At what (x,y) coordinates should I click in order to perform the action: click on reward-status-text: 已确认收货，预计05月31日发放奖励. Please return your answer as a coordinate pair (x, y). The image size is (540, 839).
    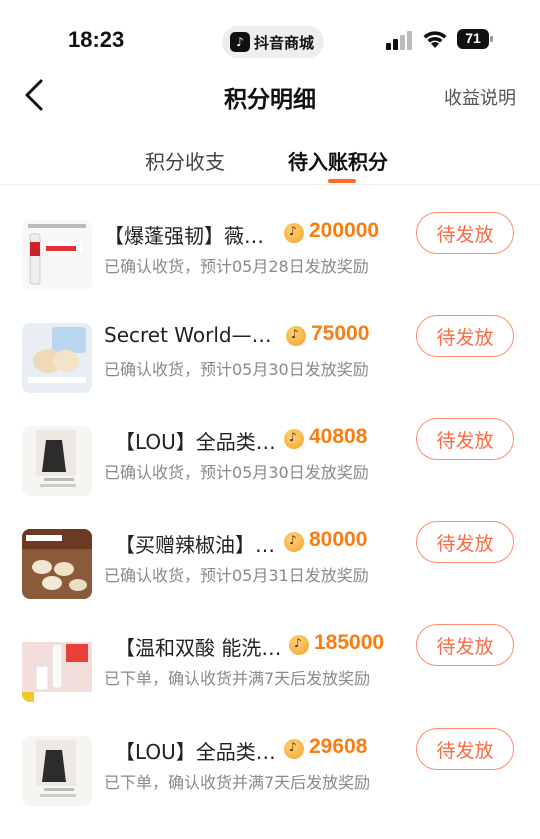
    Looking at the image, I should click on (236, 575).